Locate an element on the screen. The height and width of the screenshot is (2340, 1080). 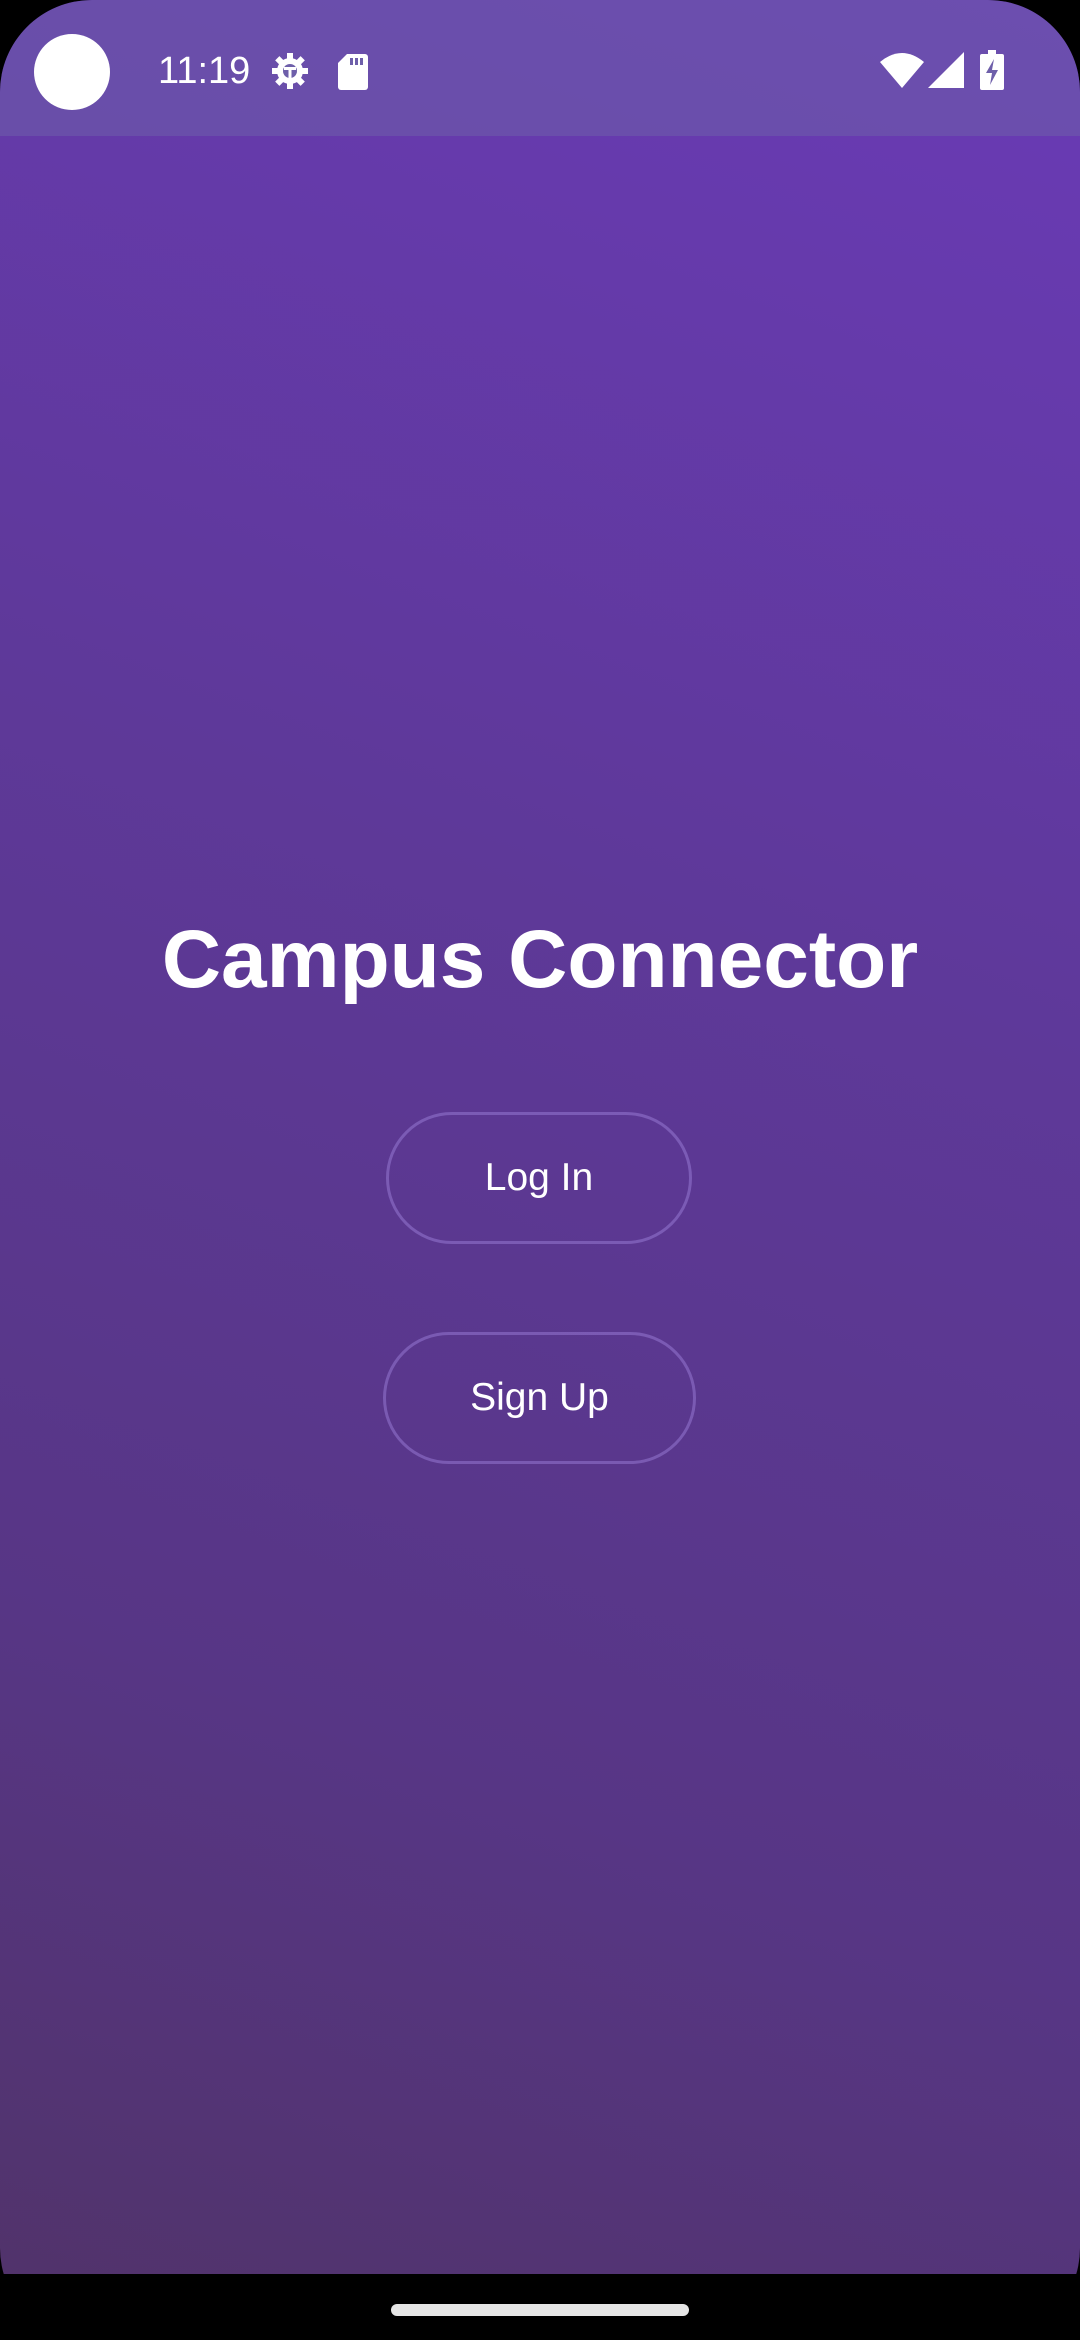
home-gesture-handle is located at coordinates (540, 2310).